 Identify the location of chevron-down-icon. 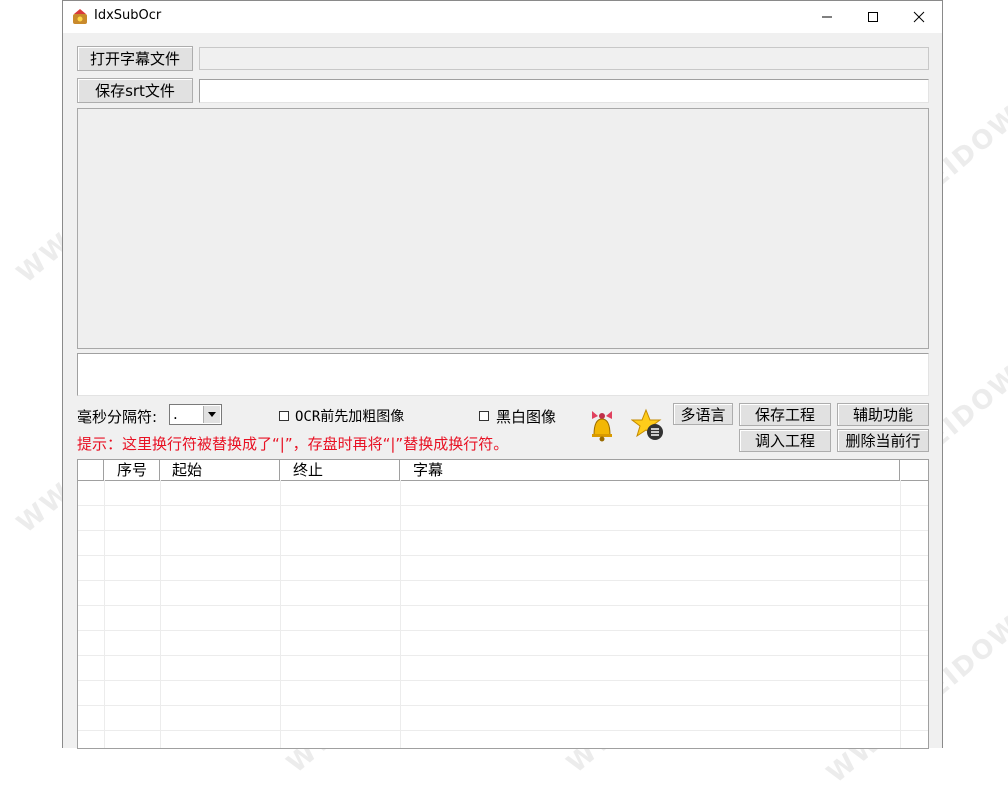
(212, 414).